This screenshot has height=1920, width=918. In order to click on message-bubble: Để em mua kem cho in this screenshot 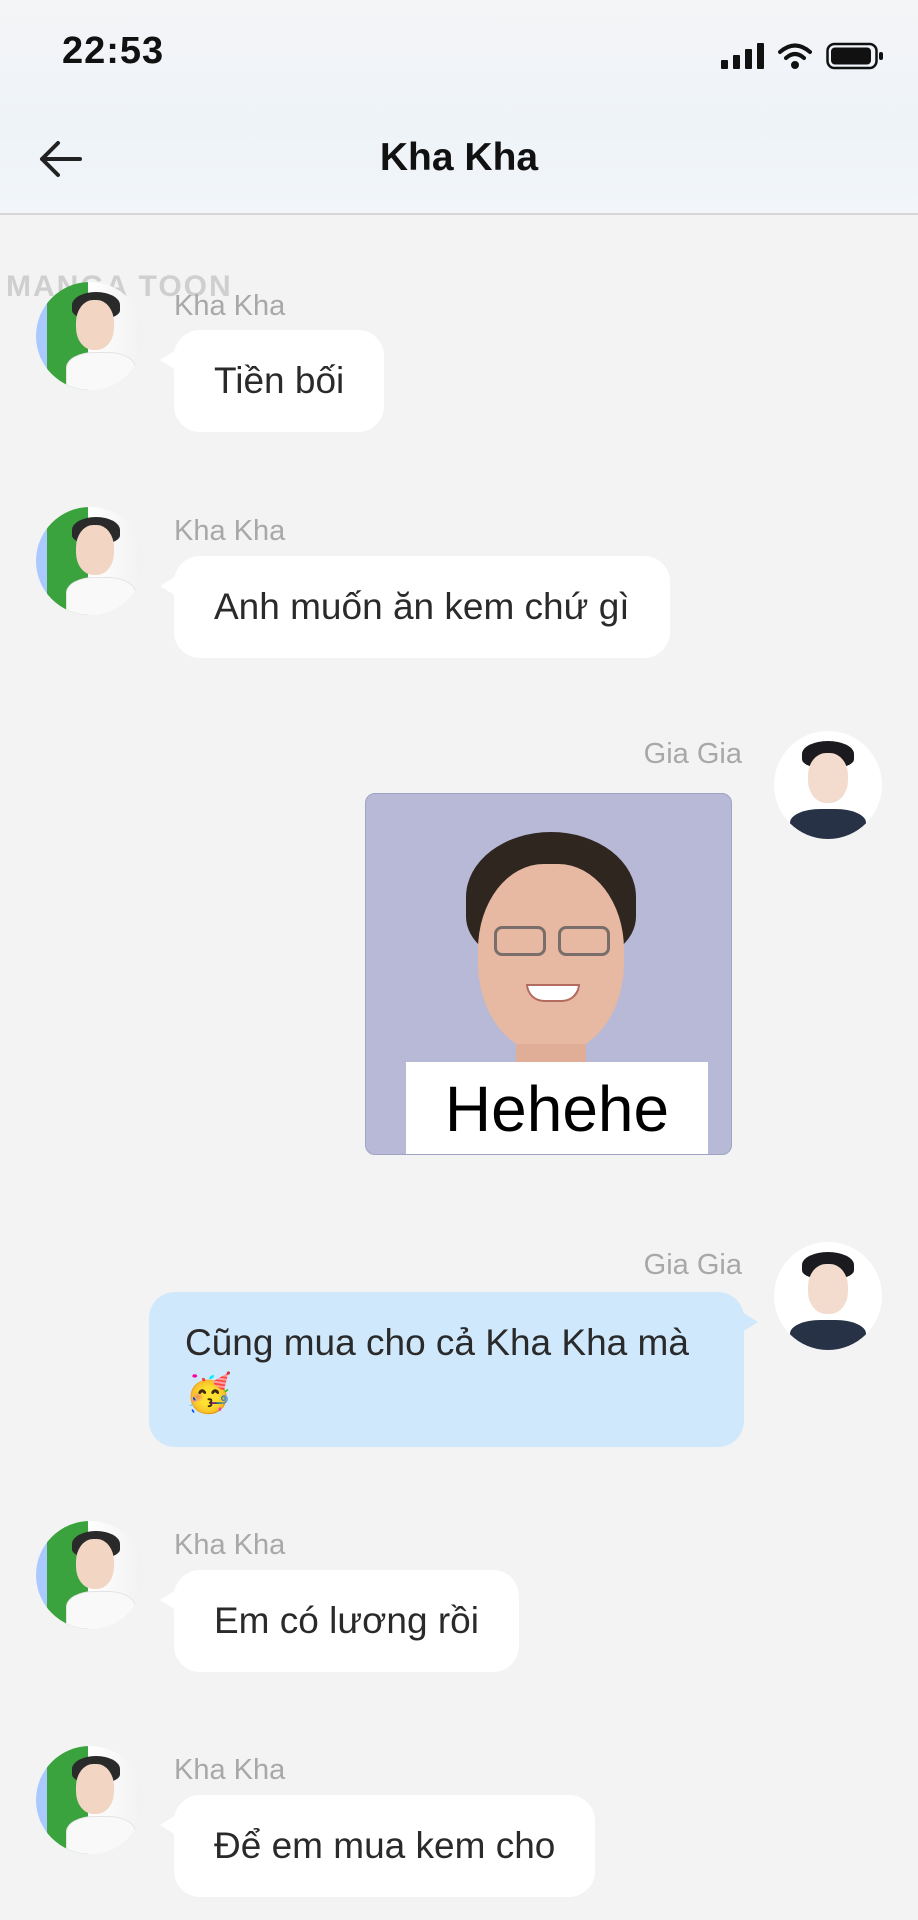, I will do `click(377, 1846)`.